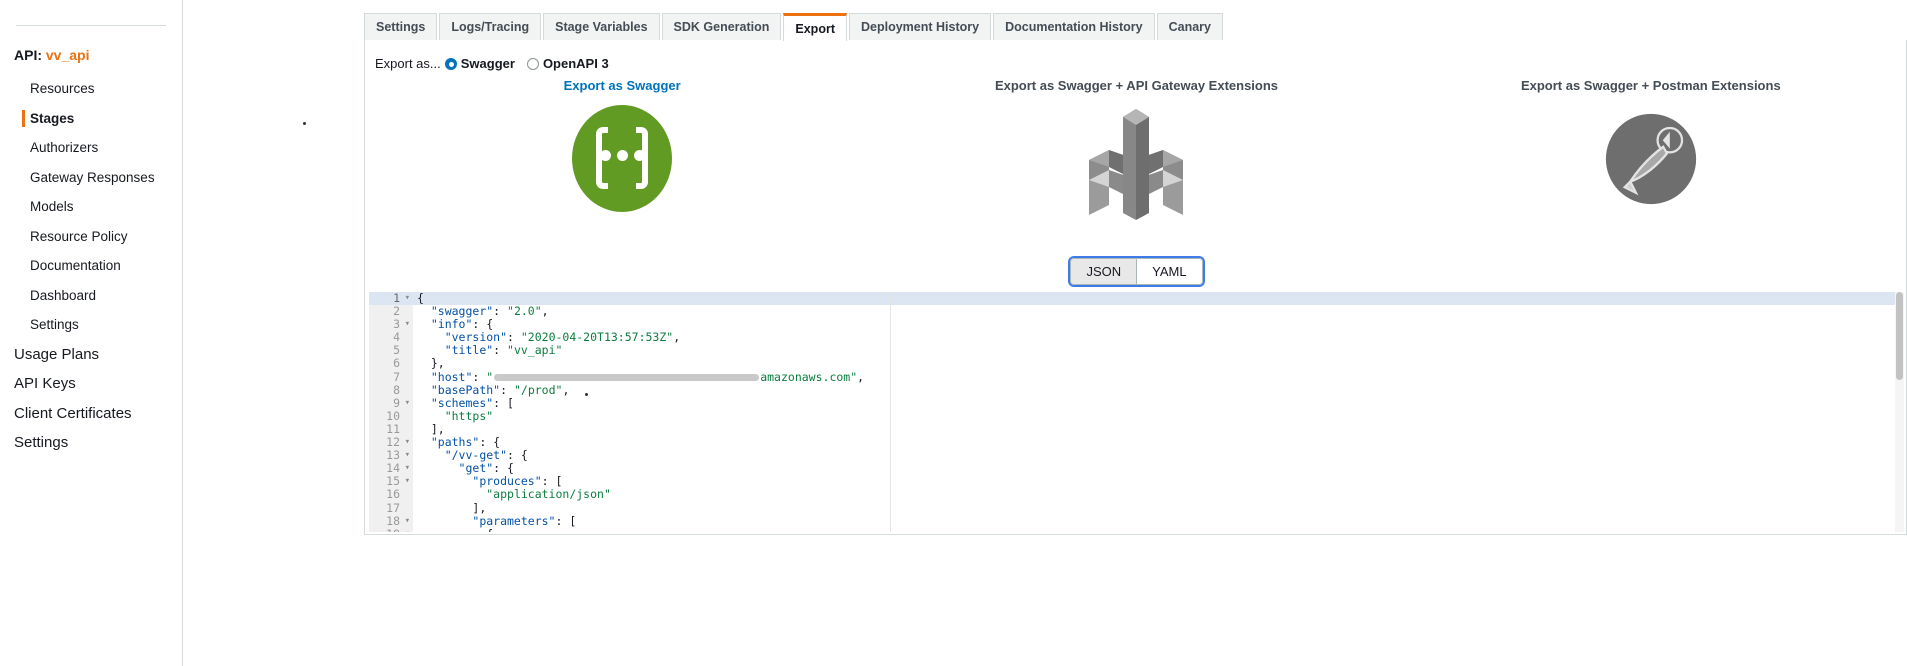 Image resolution: width=1907 pixels, height=666 pixels. I want to click on format-toggle-group: JSON YAML, so click(1136, 271).